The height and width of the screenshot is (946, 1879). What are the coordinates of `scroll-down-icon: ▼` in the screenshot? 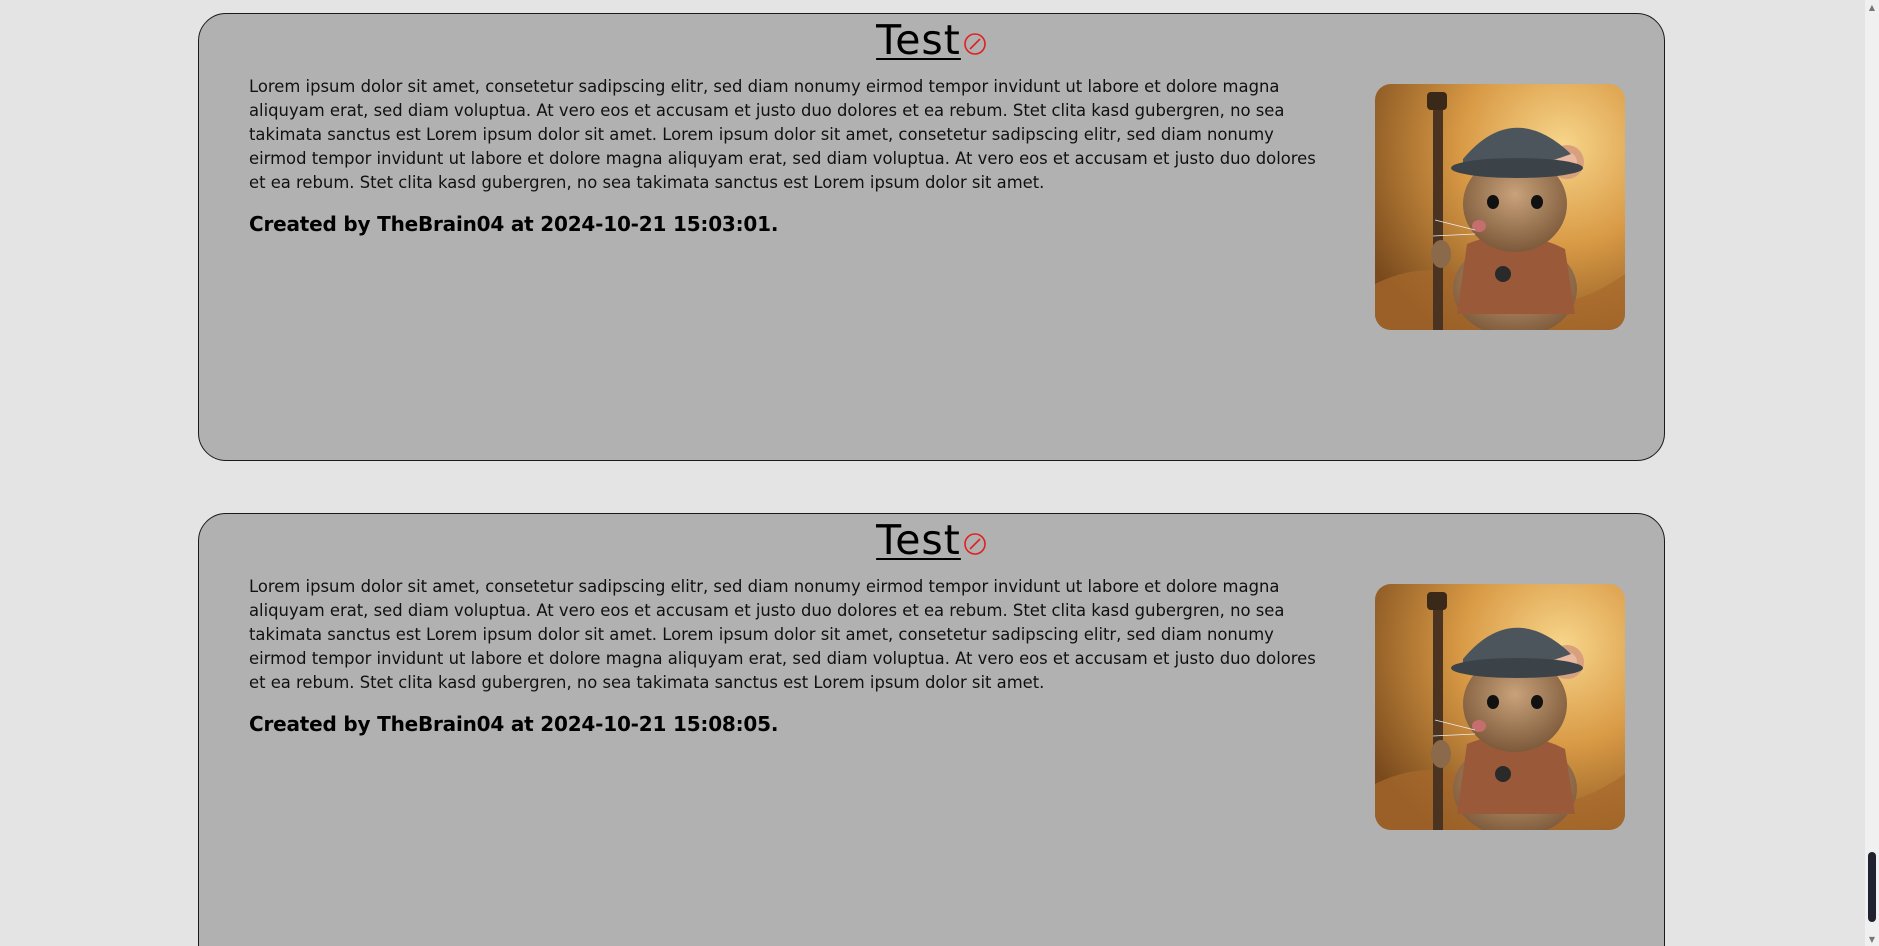 It's located at (1872, 939).